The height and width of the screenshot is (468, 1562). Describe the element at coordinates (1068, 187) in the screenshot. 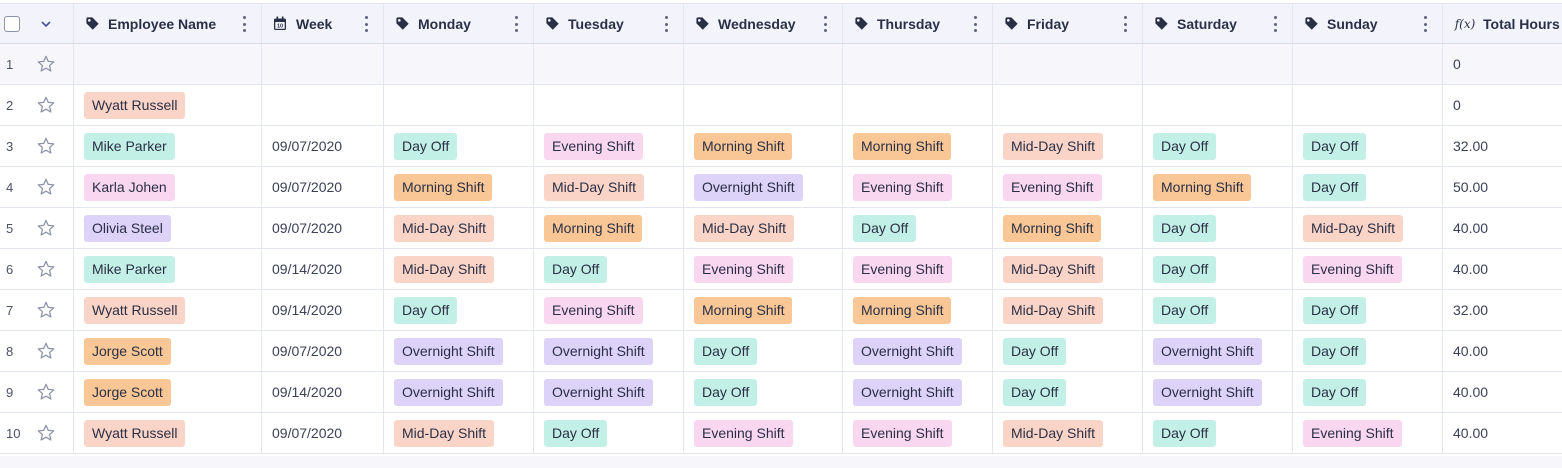

I see `friday-cell: Evening Shift` at that location.